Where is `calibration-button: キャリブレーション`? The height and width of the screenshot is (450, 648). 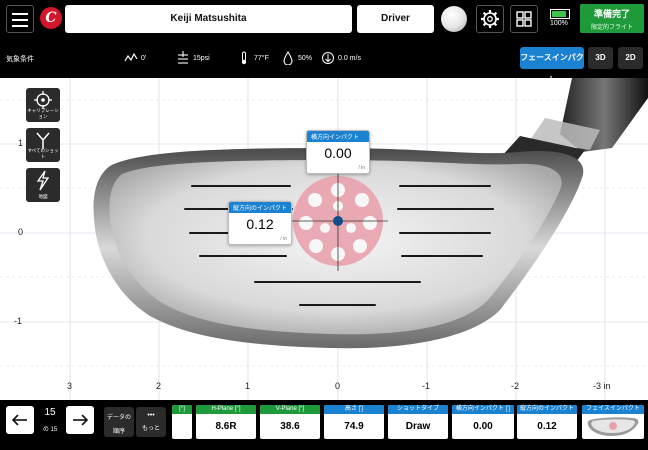
calibration-button: キャリブレーション is located at coordinates (43, 105).